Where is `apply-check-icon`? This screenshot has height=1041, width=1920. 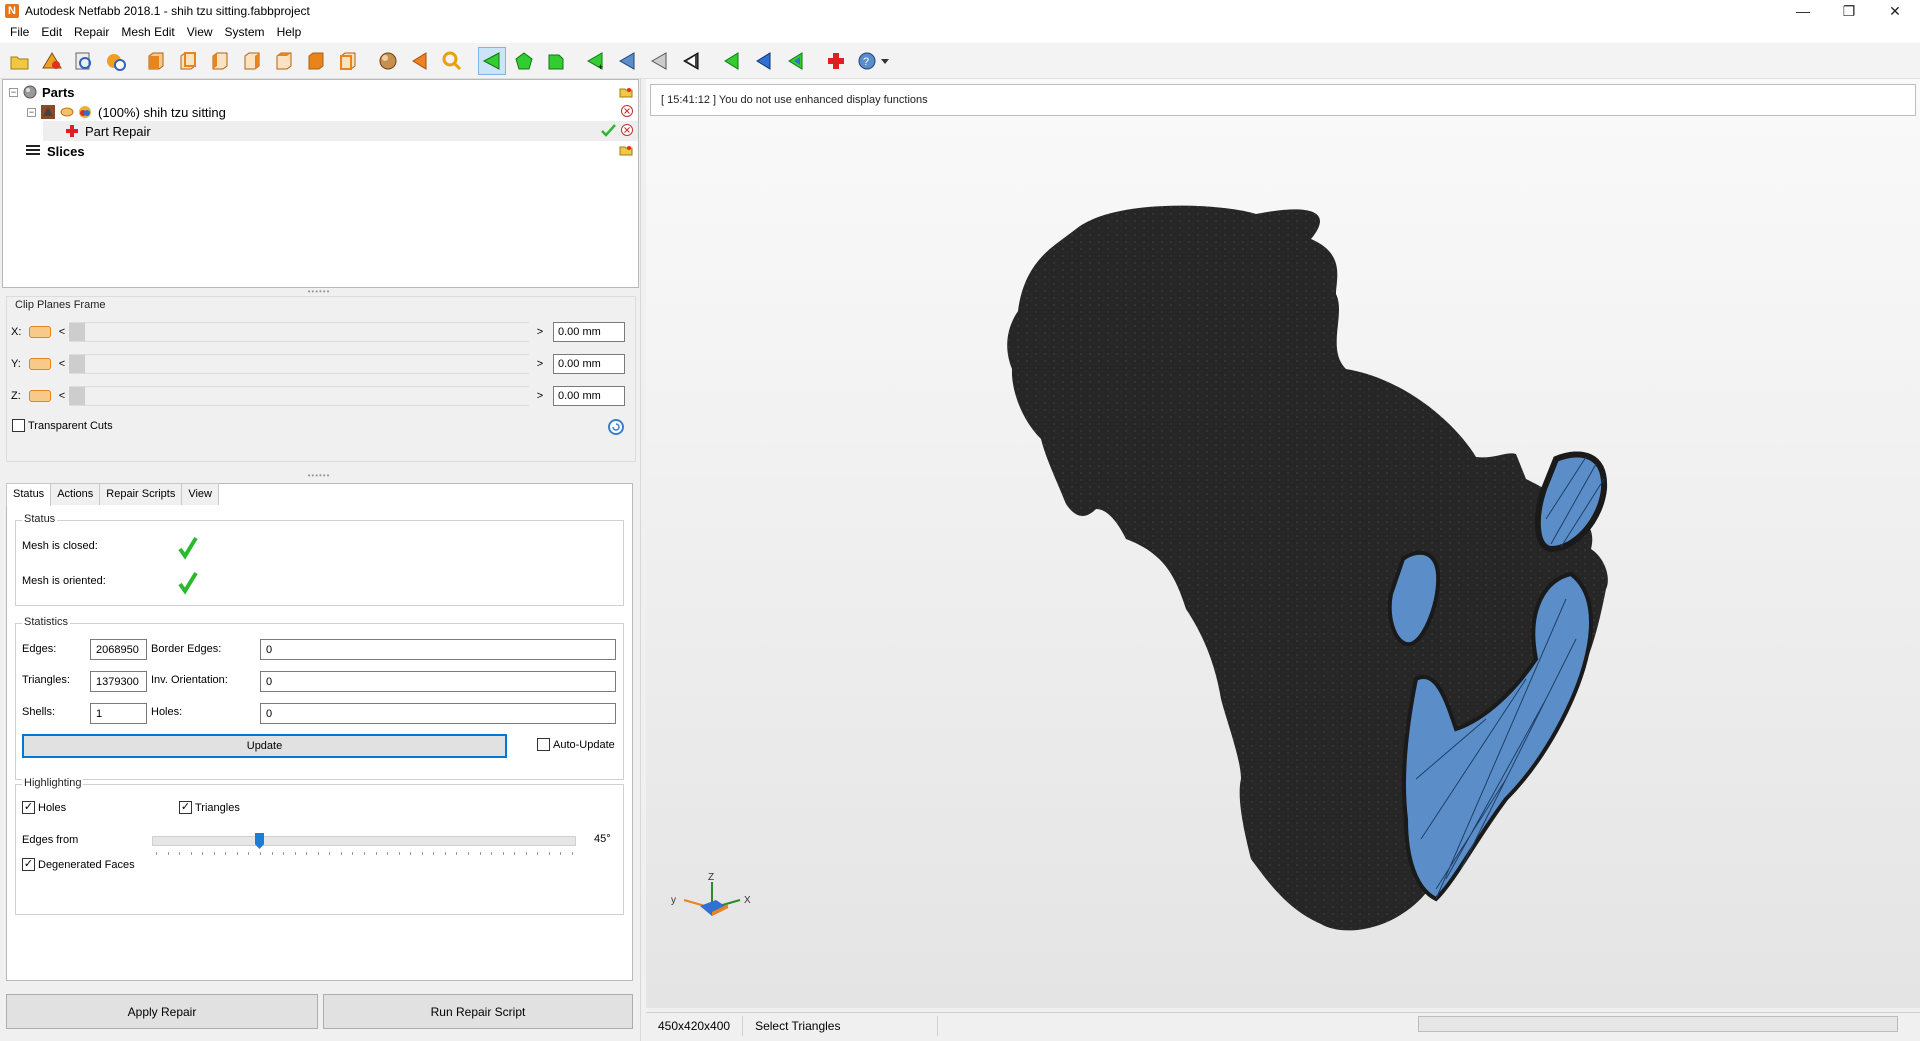
apply-check-icon is located at coordinates (608, 130).